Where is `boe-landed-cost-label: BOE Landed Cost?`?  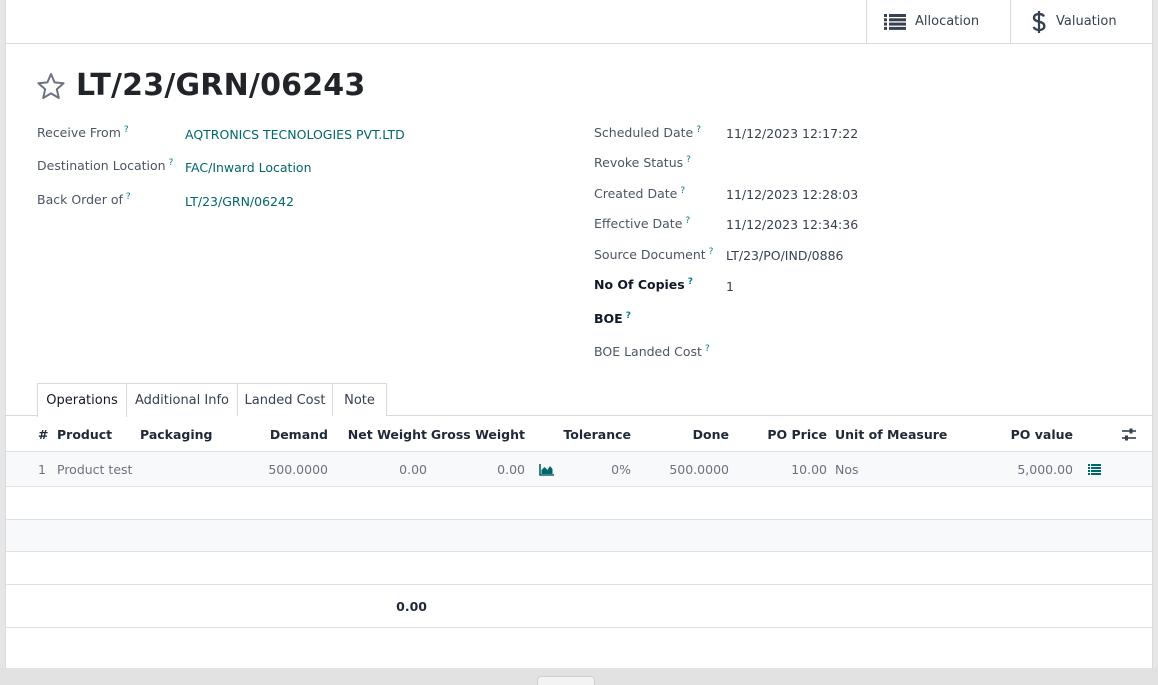
boe-landed-cost-label: BOE Landed Cost? is located at coordinates (652, 352).